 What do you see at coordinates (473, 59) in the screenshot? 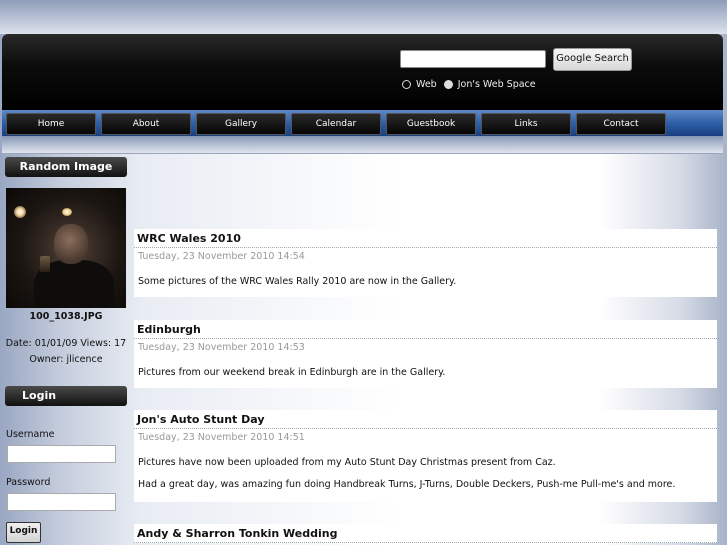
I see `search-input` at bounding box center [473, 59].